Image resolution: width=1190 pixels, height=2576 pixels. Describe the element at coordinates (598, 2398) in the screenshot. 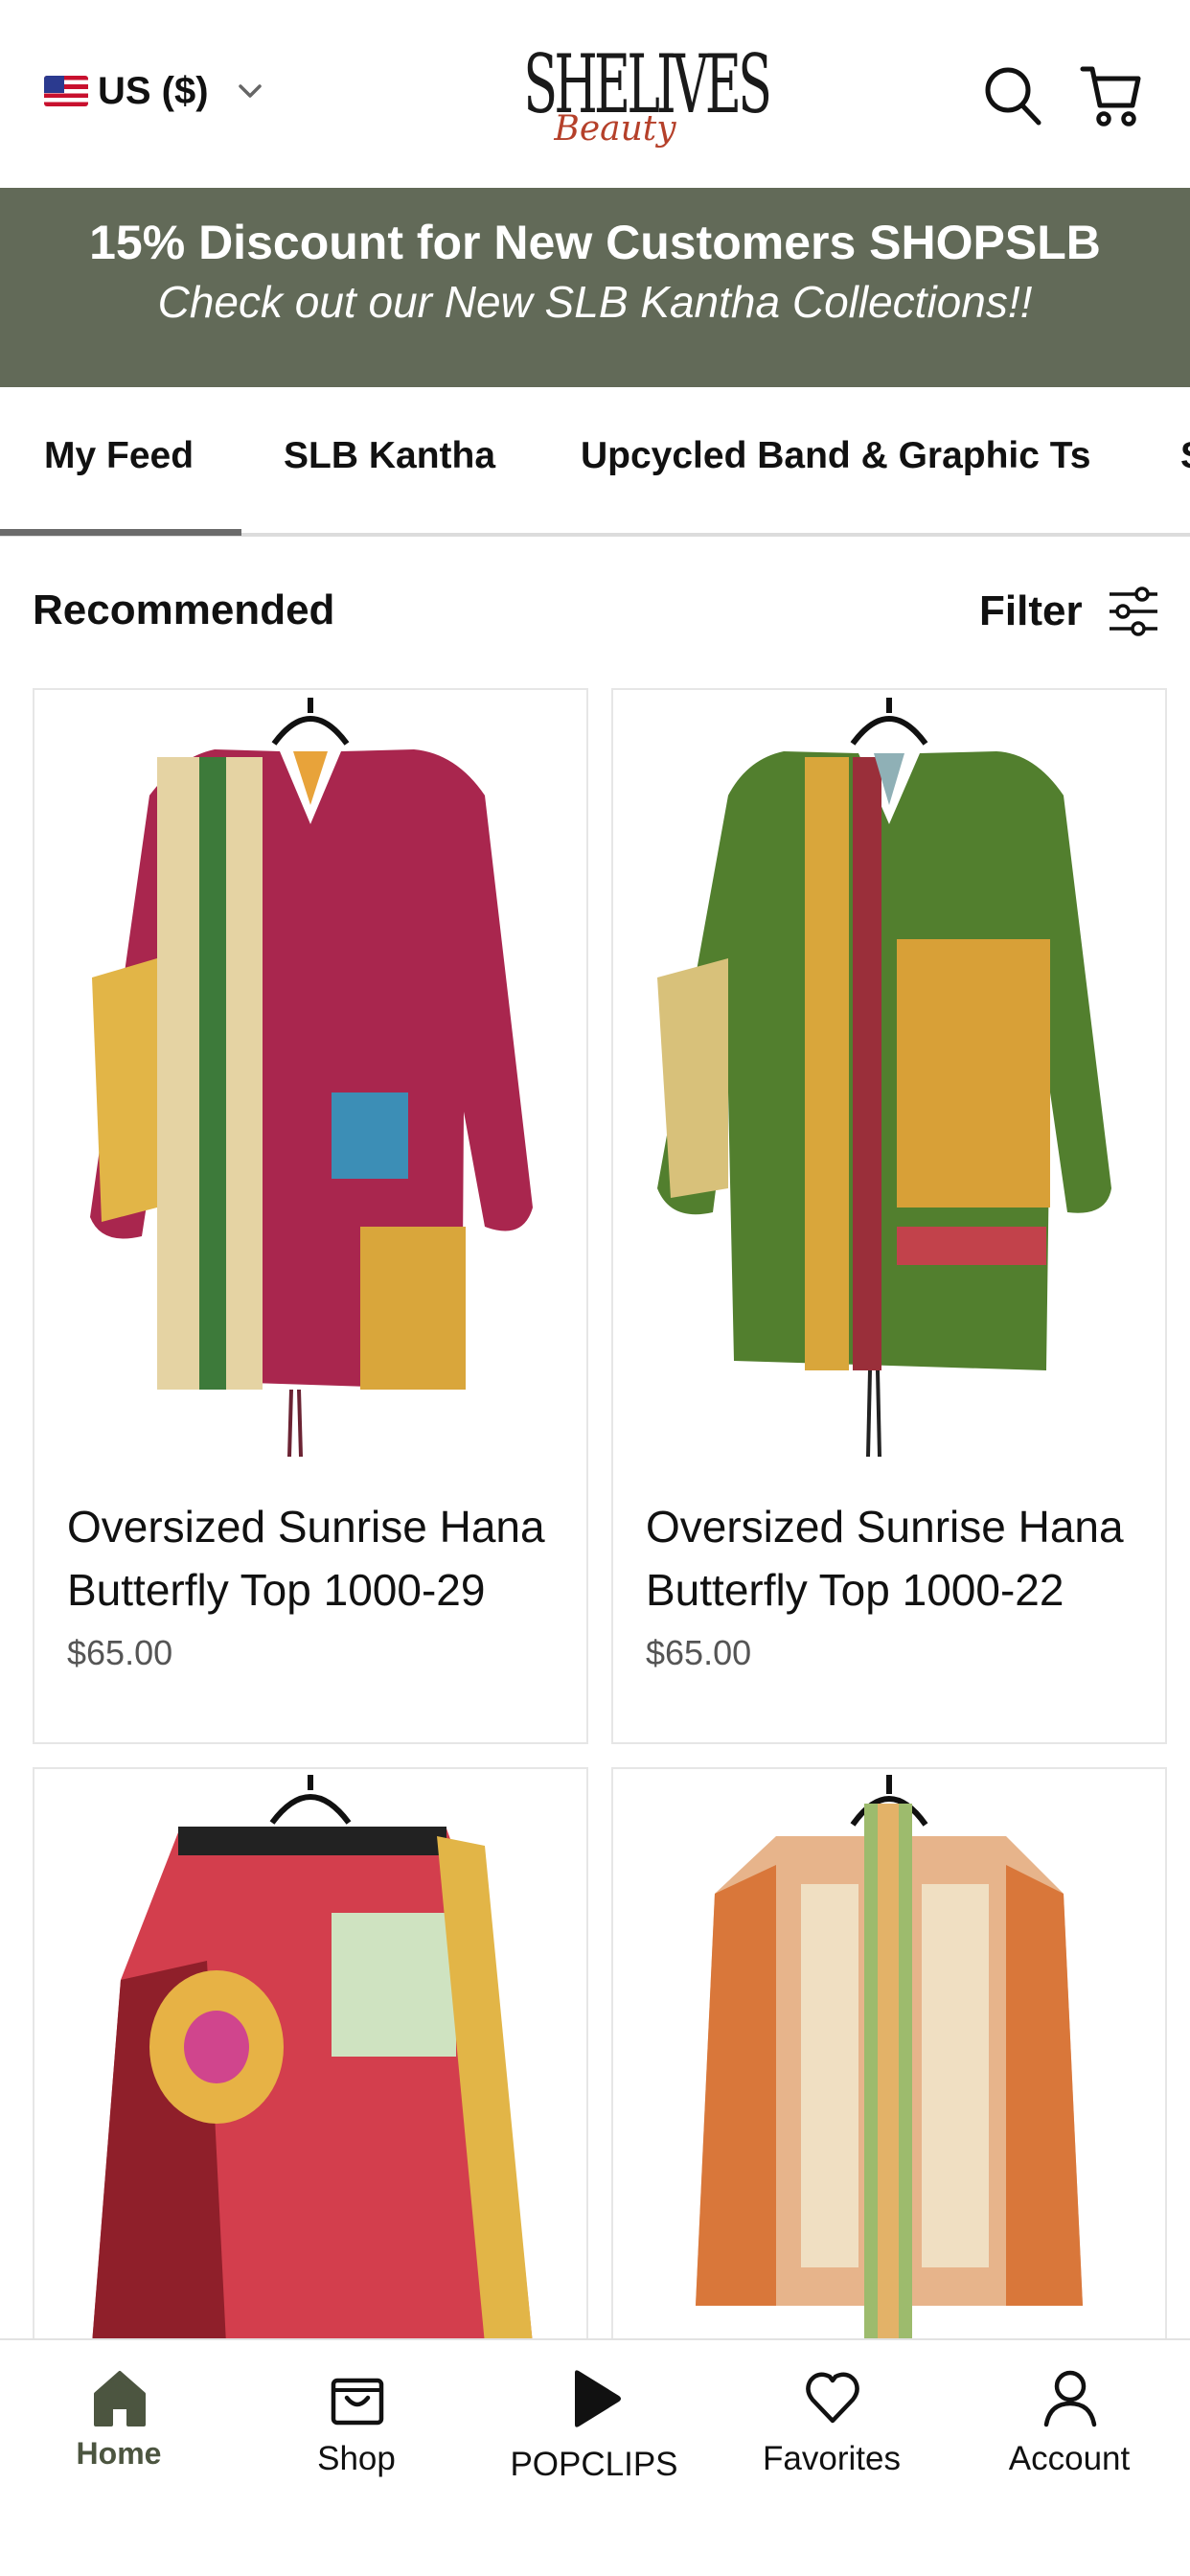

I see `play-icon` at that location.